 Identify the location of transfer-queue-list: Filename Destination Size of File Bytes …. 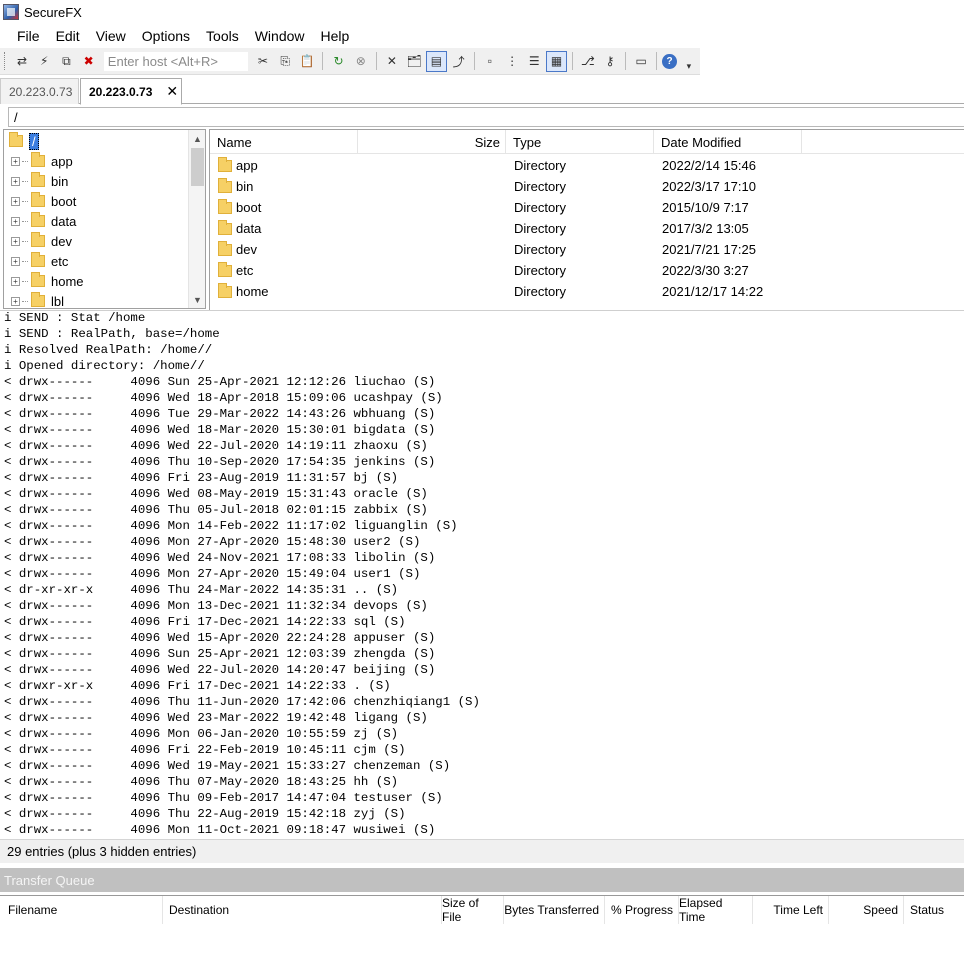
(482, 927).